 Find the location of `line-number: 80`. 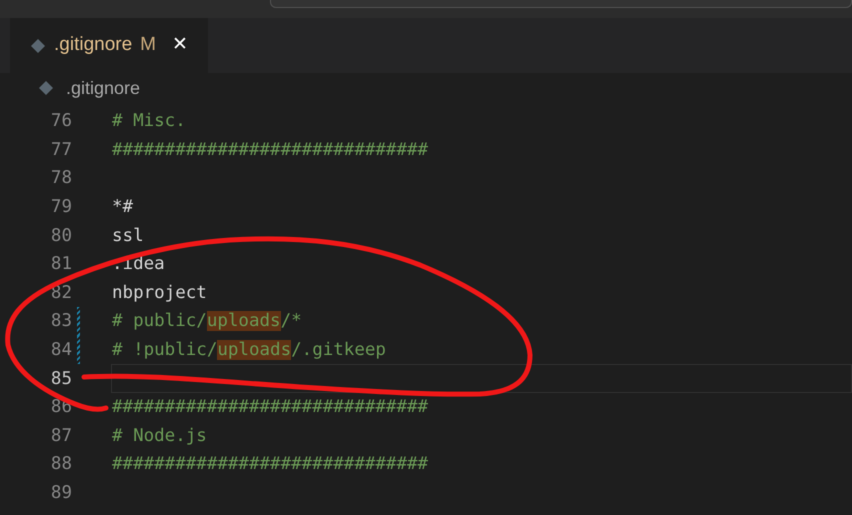

line-number: 80 is located at coordinates (61, 236).